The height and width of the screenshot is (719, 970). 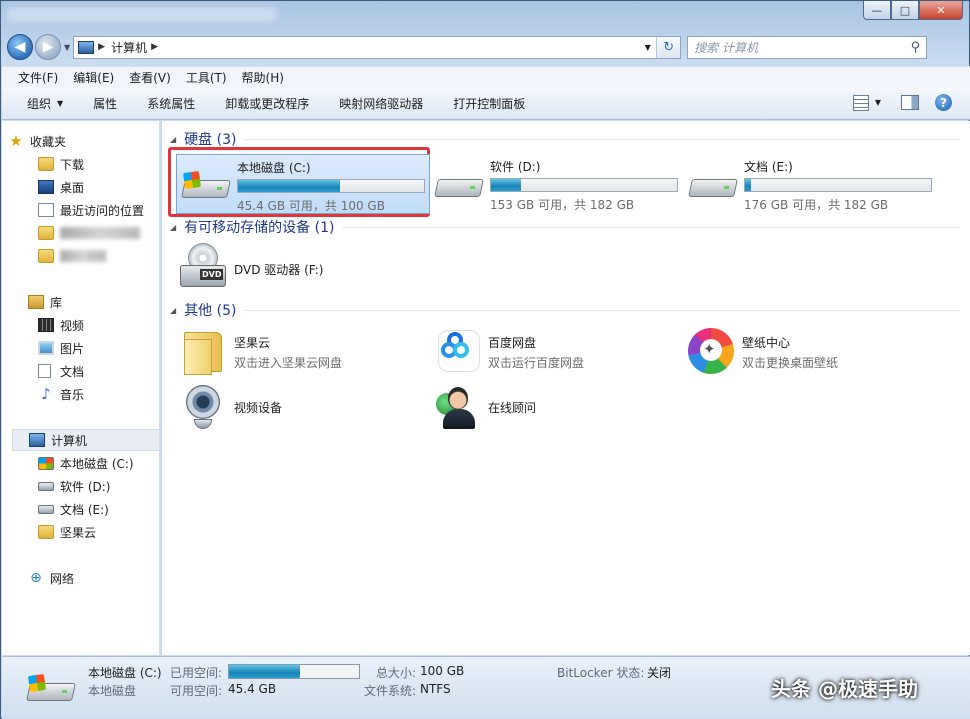 What do you see at coordinates (62, 578) in the screenshot?
I see `sidebar-item-label: 网络` at bounding box center [62, 578].